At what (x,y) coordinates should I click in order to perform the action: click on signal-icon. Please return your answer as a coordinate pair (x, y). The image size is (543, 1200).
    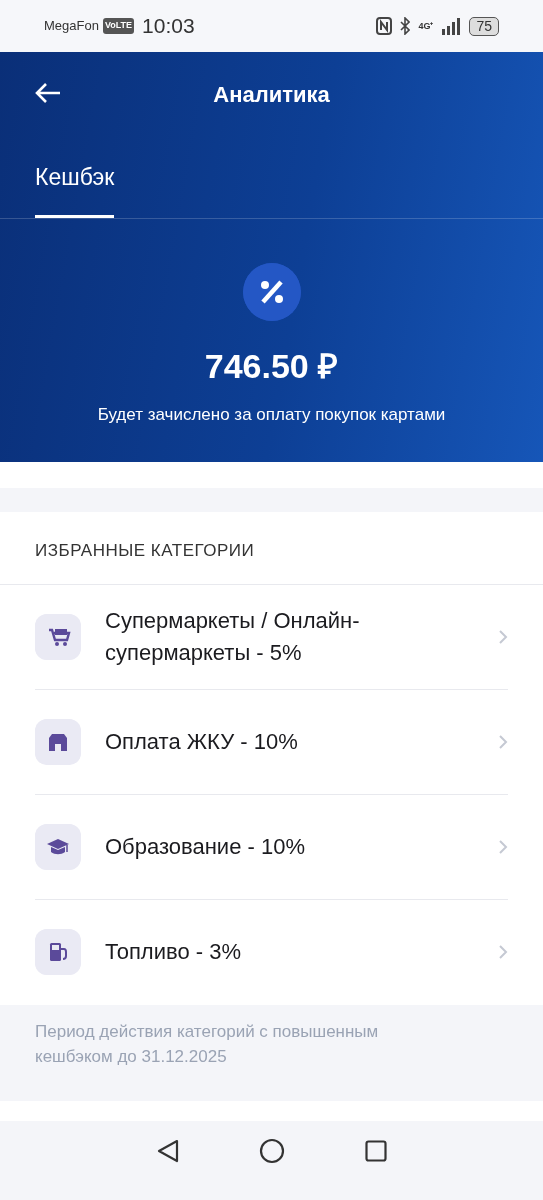
    Looking at the image, I should click on (451, 26).